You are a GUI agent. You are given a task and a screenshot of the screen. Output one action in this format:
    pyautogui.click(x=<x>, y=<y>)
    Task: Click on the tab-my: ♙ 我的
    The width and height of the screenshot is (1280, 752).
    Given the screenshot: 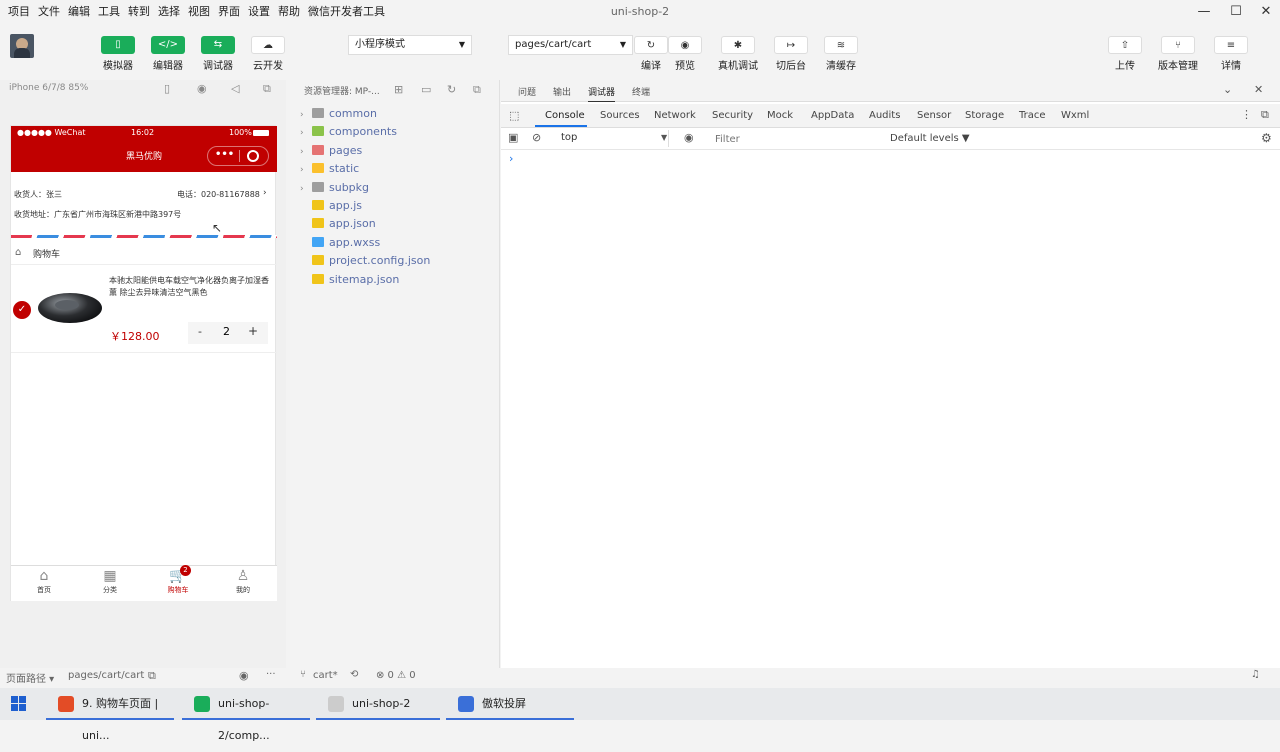 What is the action you would take?
    pyautogui.click(x=243, y=581)
    